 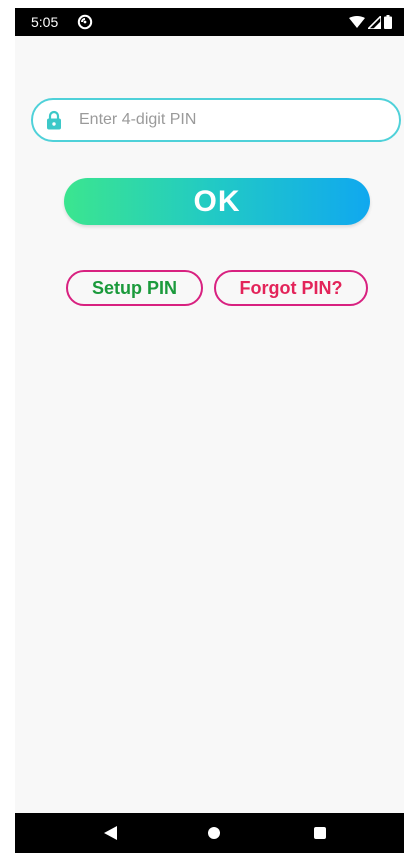 I want to click on setup-pin-button: Setup PIN, so click(x=134, y=288).